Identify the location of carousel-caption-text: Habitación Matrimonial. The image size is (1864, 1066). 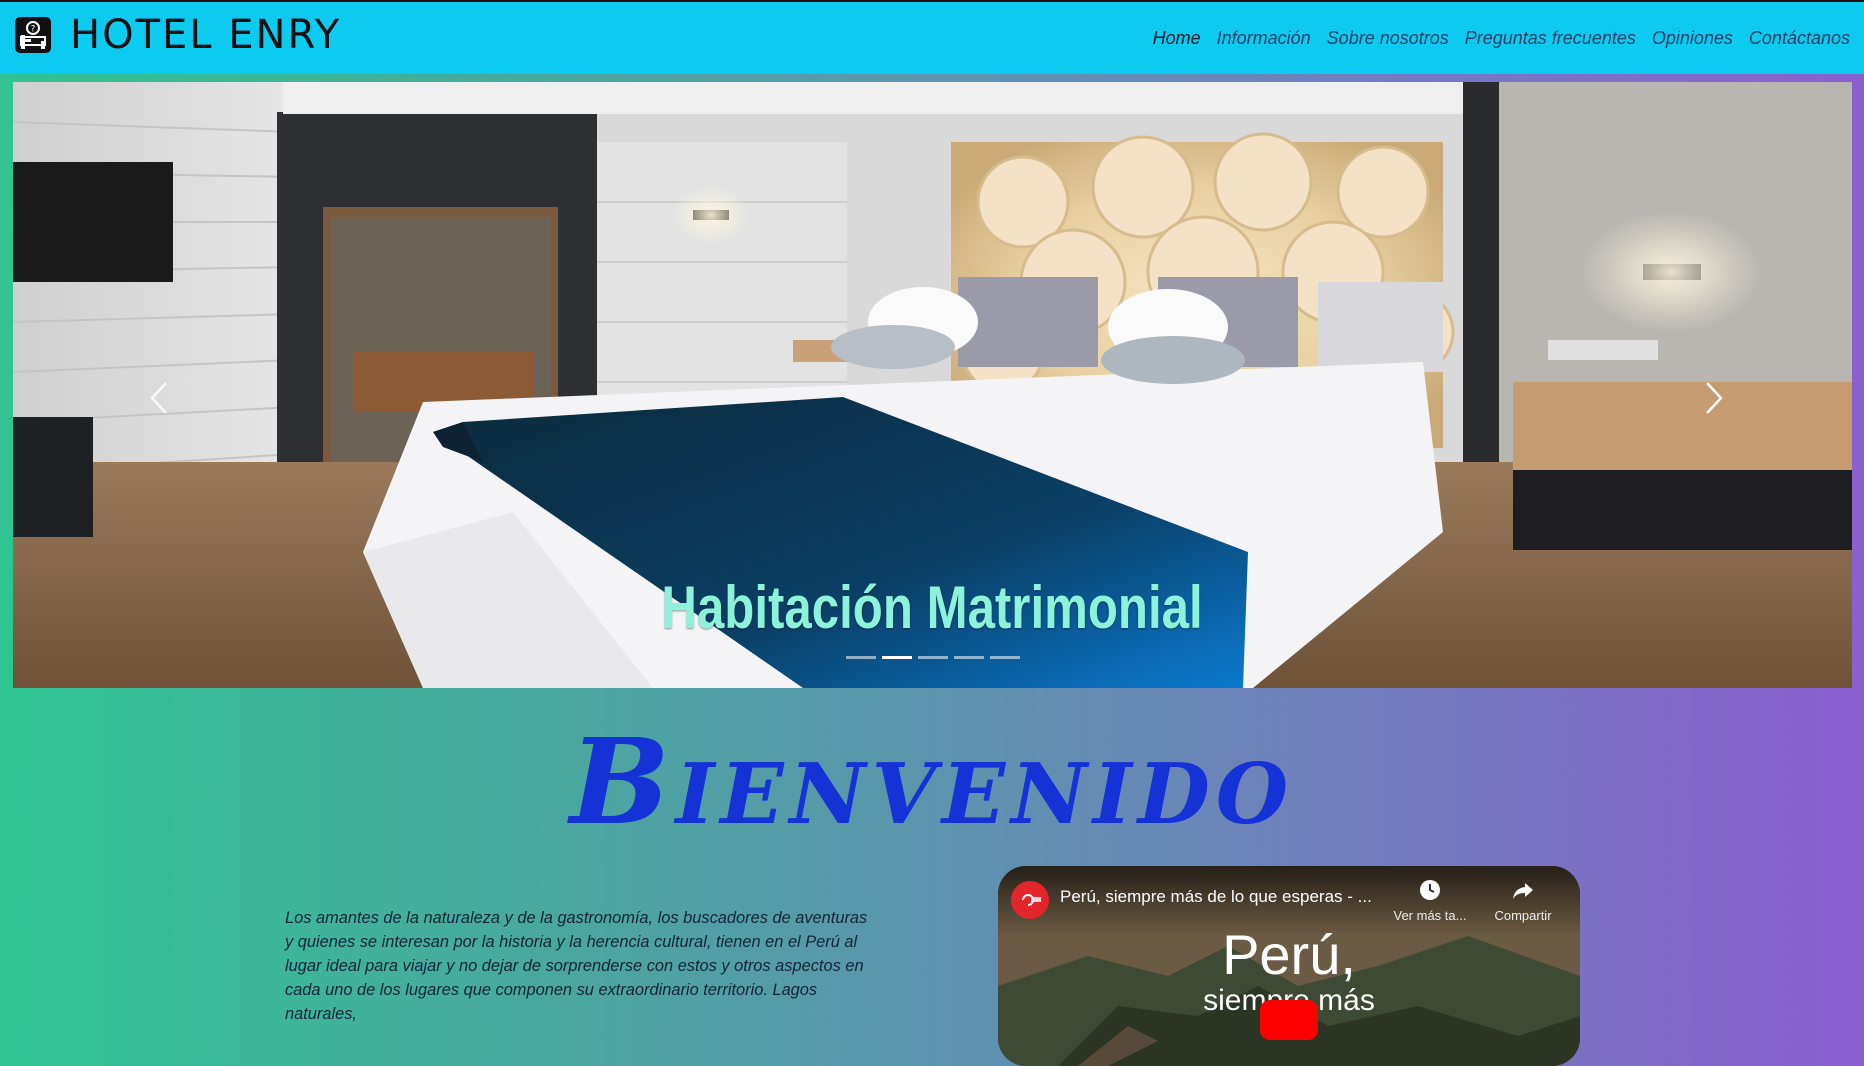
(932, 607).